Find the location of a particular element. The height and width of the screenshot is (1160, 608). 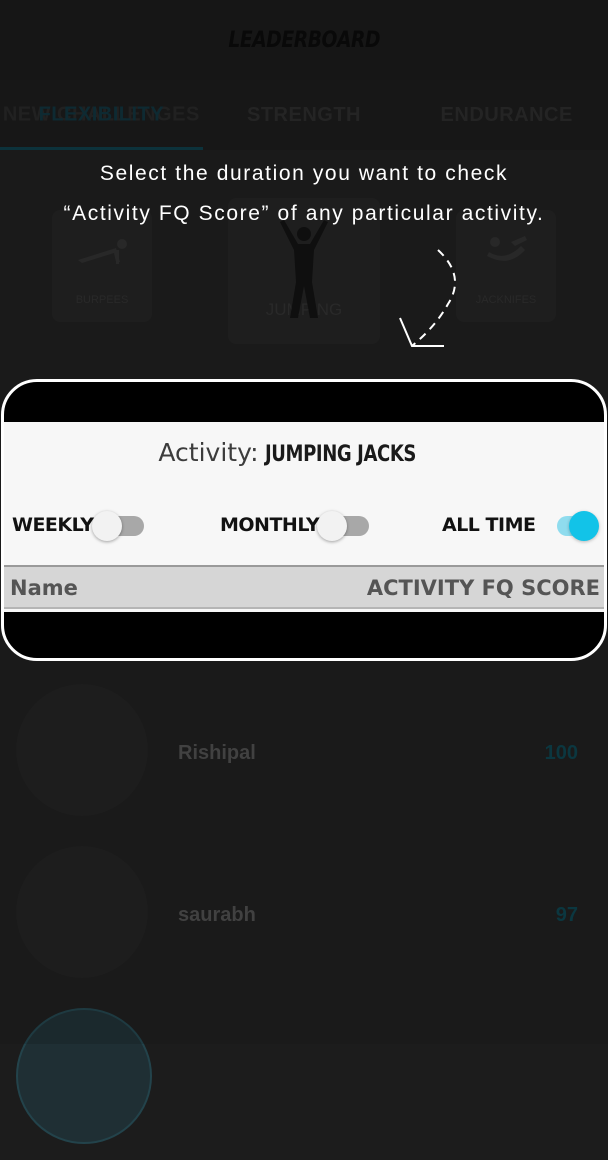

column-header-name: Name is located at coordinates (44, 588).